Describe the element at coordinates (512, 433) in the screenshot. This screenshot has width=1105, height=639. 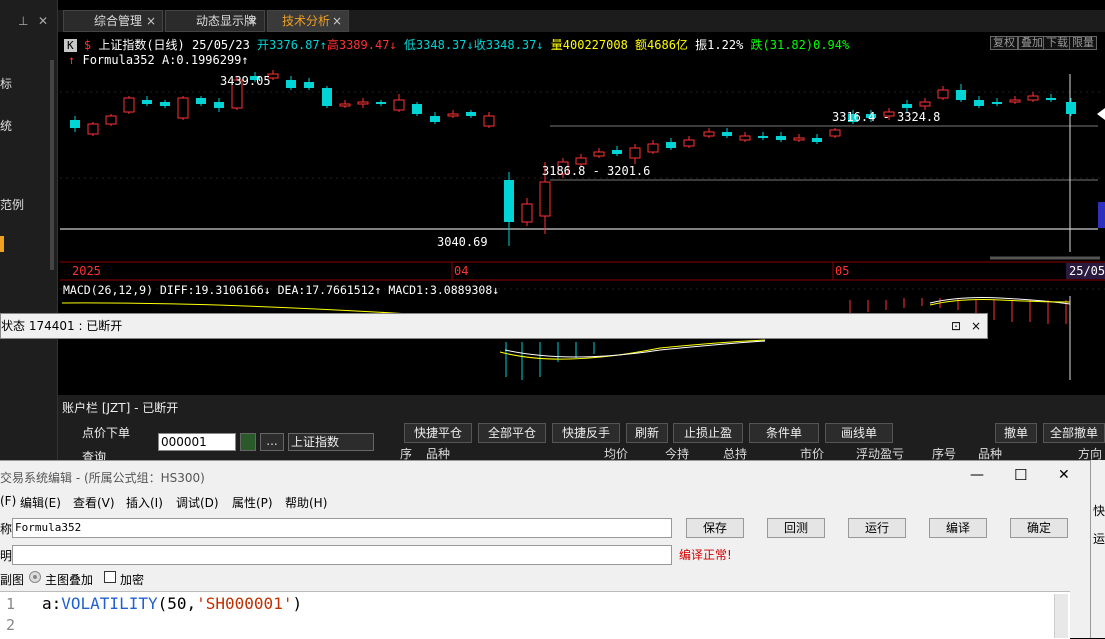
I see `close-all-button: 全部平仓` at that location.